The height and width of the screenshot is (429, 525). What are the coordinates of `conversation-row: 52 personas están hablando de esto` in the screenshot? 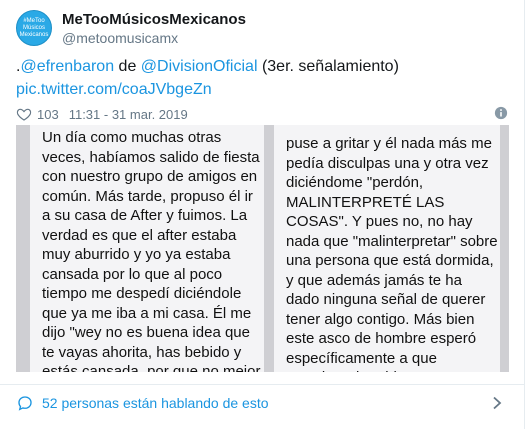 It's located at (262, 403).